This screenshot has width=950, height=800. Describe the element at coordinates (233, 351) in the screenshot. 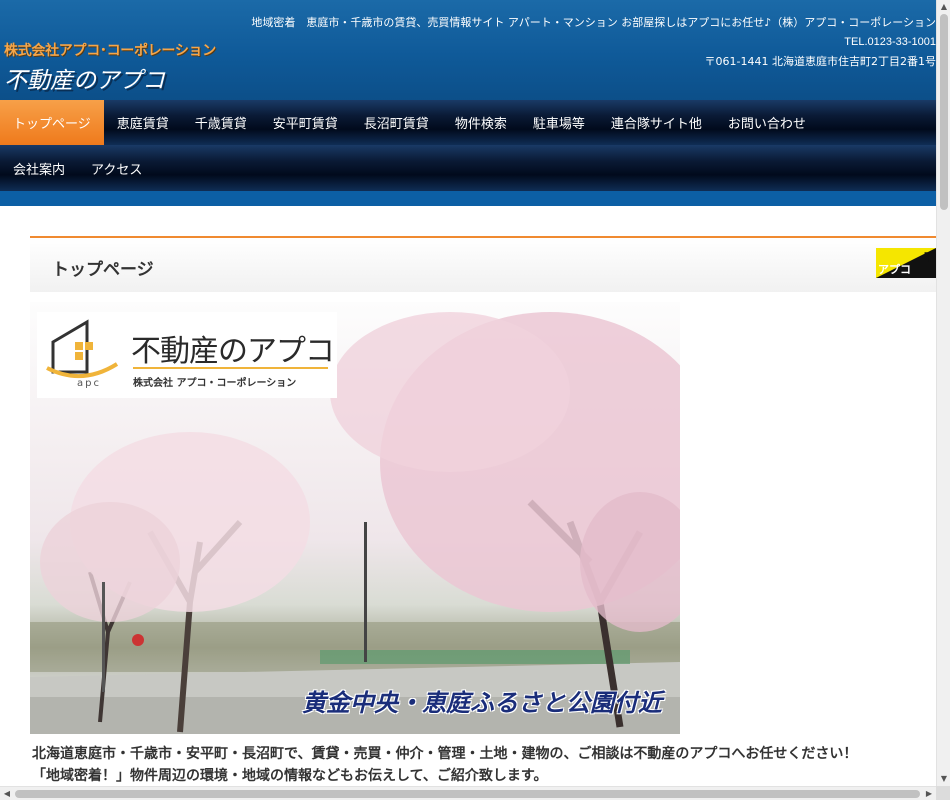

I see `hero-logo-main-text: 不動産のアプコ` at that location.